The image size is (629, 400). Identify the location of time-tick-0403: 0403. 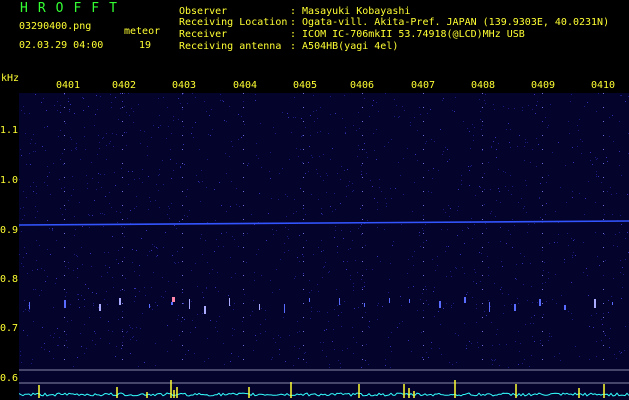
(184, 85).